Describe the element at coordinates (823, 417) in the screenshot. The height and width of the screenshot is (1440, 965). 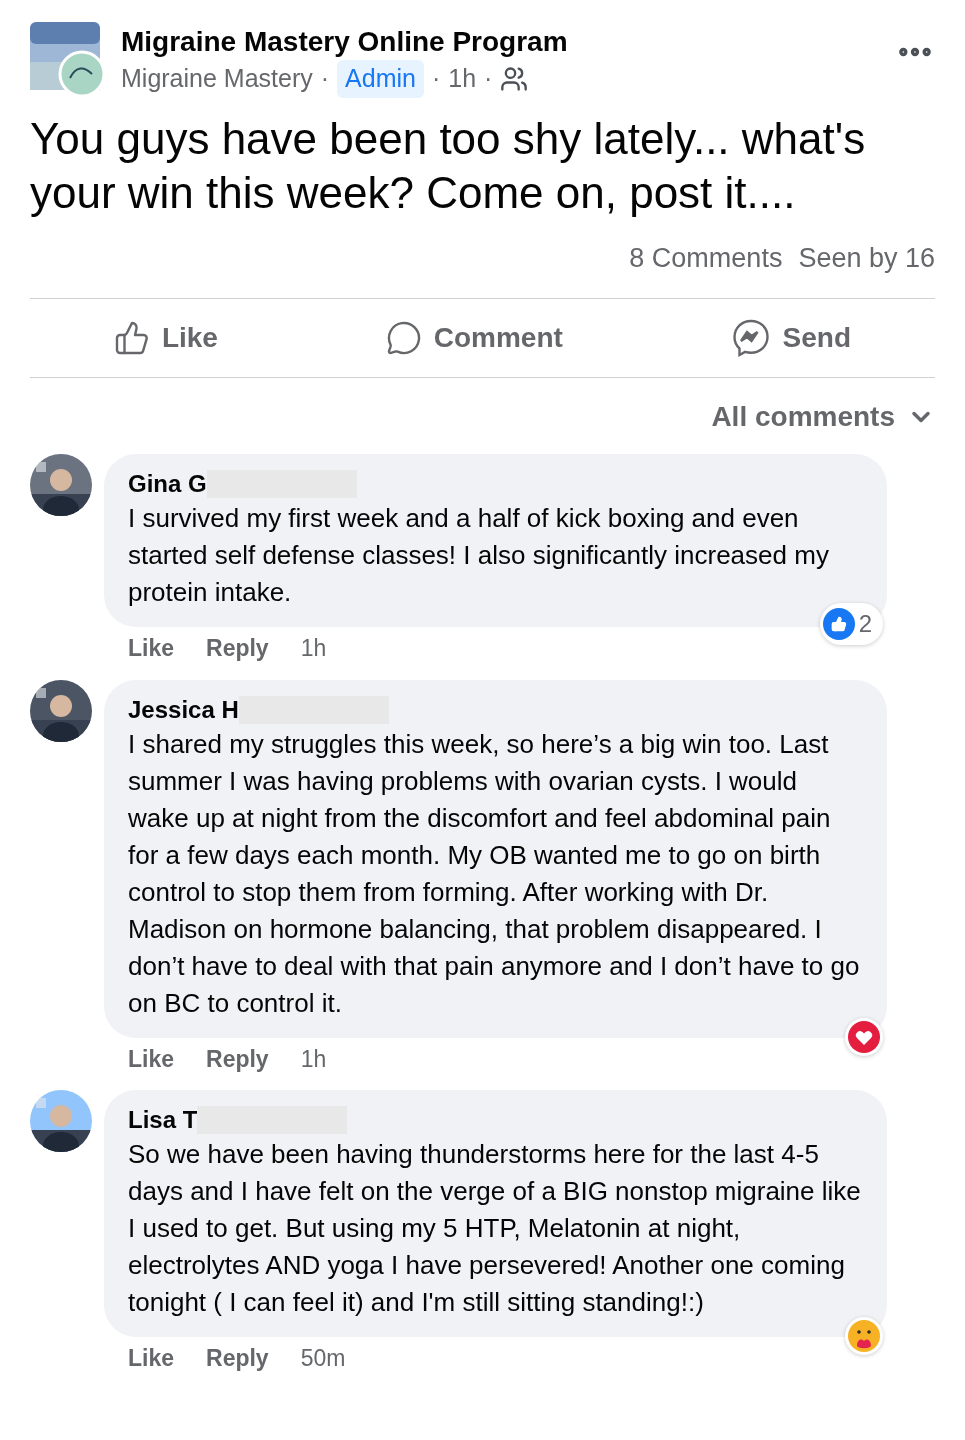
I see `comment-sort-dropdown: All comments` at that location.